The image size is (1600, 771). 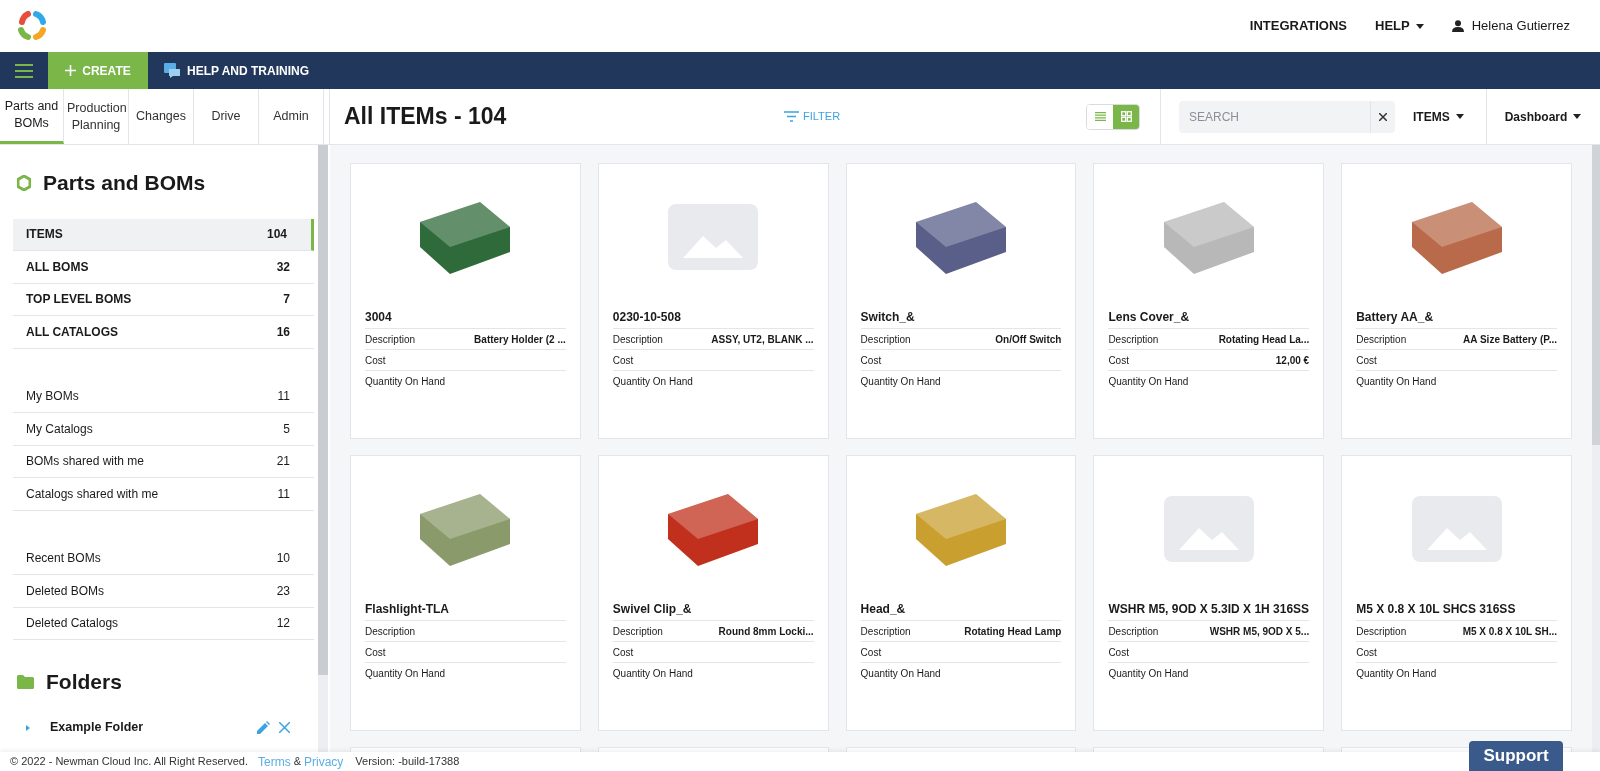 I want to click on item-card: Battery AA_& Description AA Size Battery (P... Cost Quantity On Hand, so click(x=1456, y=301).